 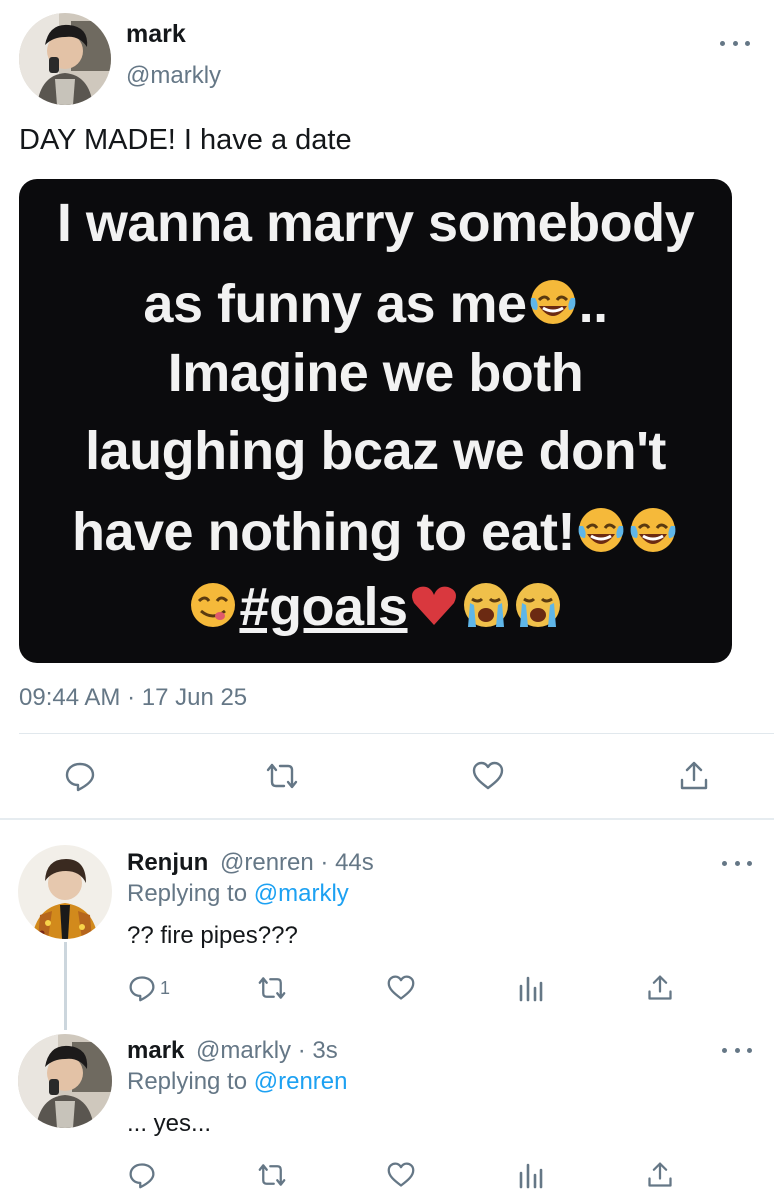 What do you see at coordinates (301, 893) in the screenshot?
I see `mention-link: @markly` at bounding box center [301, 893].